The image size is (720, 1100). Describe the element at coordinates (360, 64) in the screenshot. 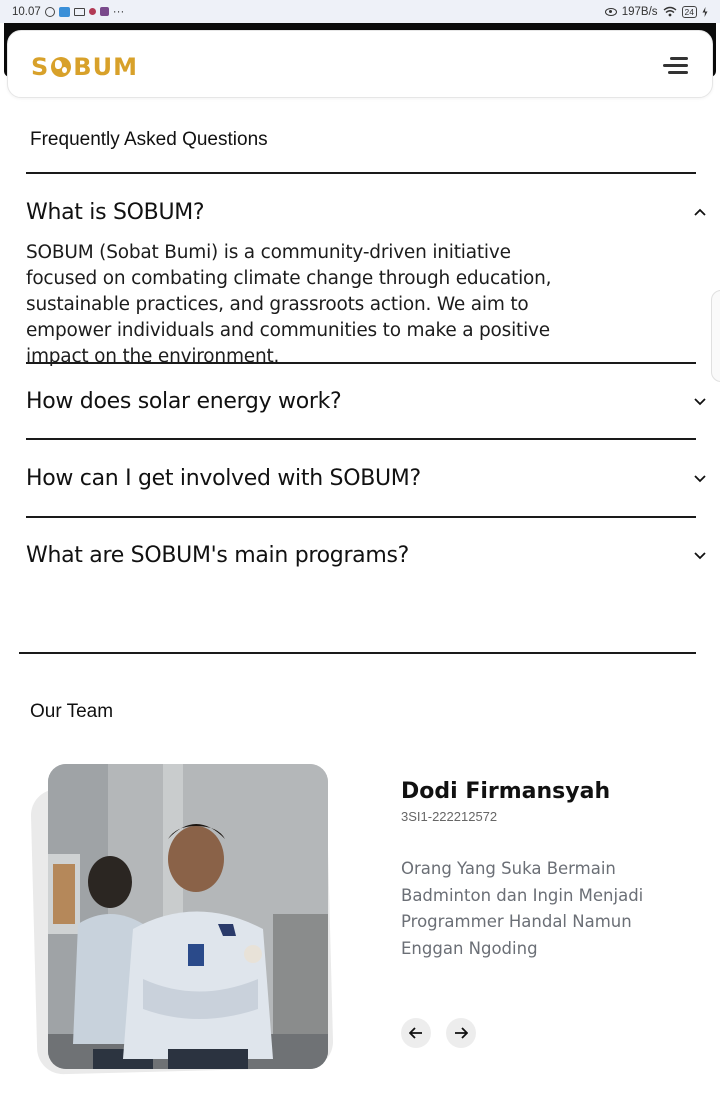

I see `site-header: S BUM` at that location.